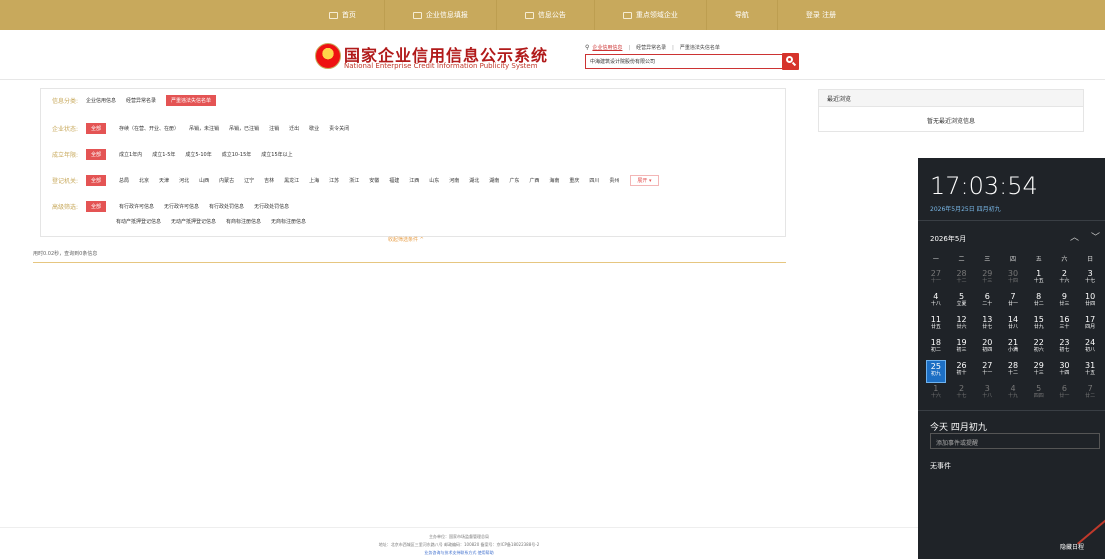 Image resolution: width=1105 pixels, height=559 pixels. What do you see at coordinates (1080, 238) in the screenshot?
I see `chevron-up-icon: ︿` at bounding box center [1080, 238].